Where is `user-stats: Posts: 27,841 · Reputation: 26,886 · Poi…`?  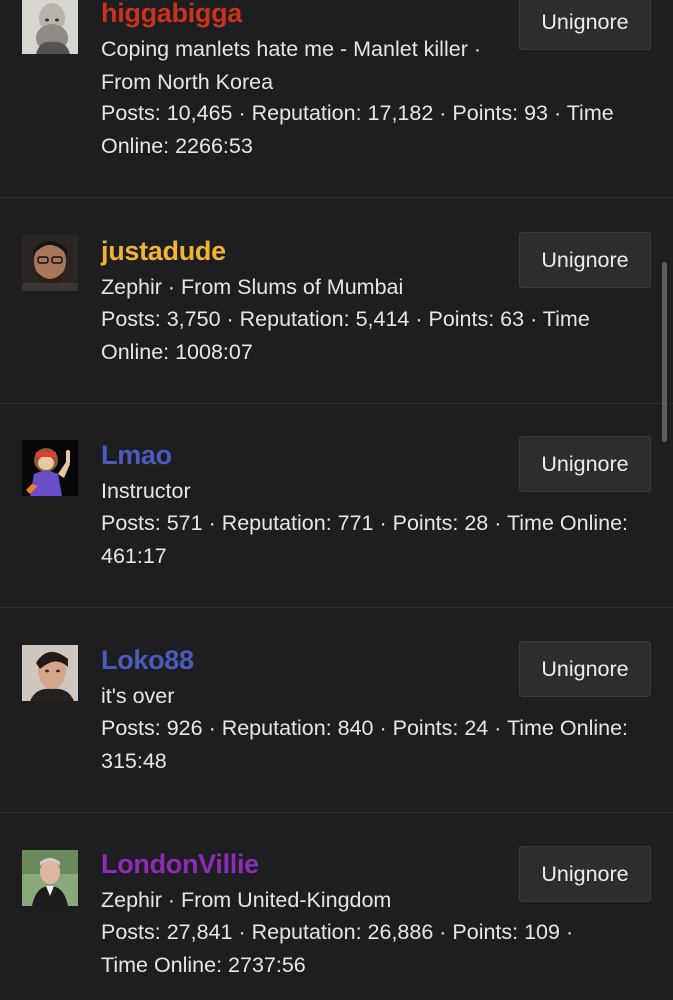 user-stats: Posts: 27,841 · Reputation: 26,886 · Poi… is located at coordinates (361, 948).